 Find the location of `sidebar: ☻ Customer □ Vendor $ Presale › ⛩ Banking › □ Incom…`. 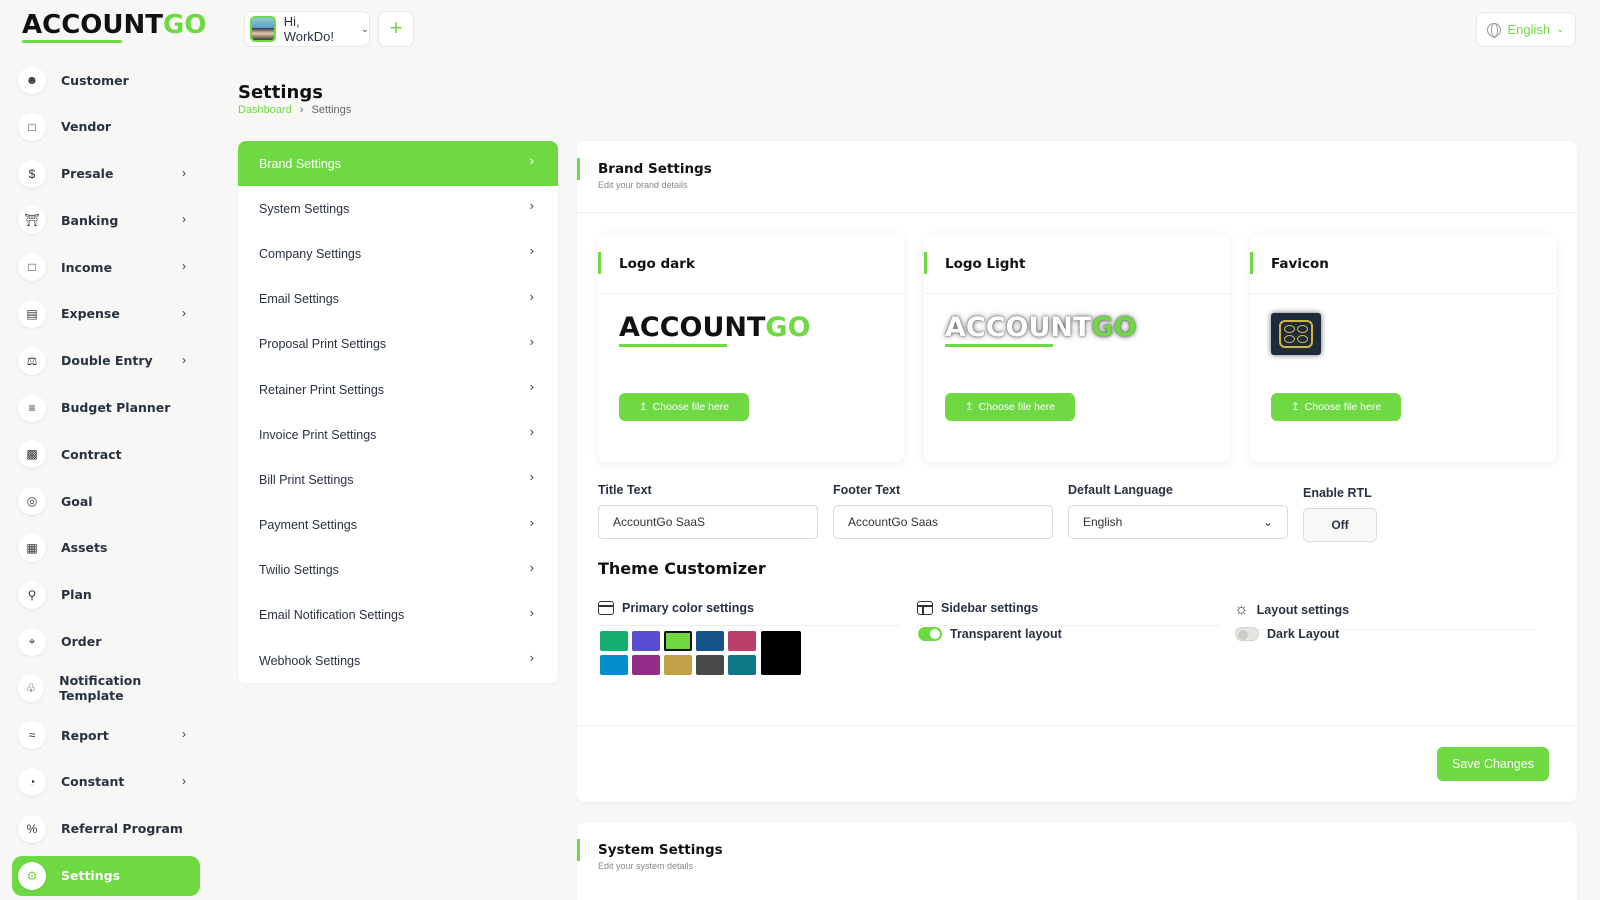

sidebar: ☻ Customer □ Vendor $ Presale › ⛩ Banking › □ Incom… is located at coordinates (106, 480).